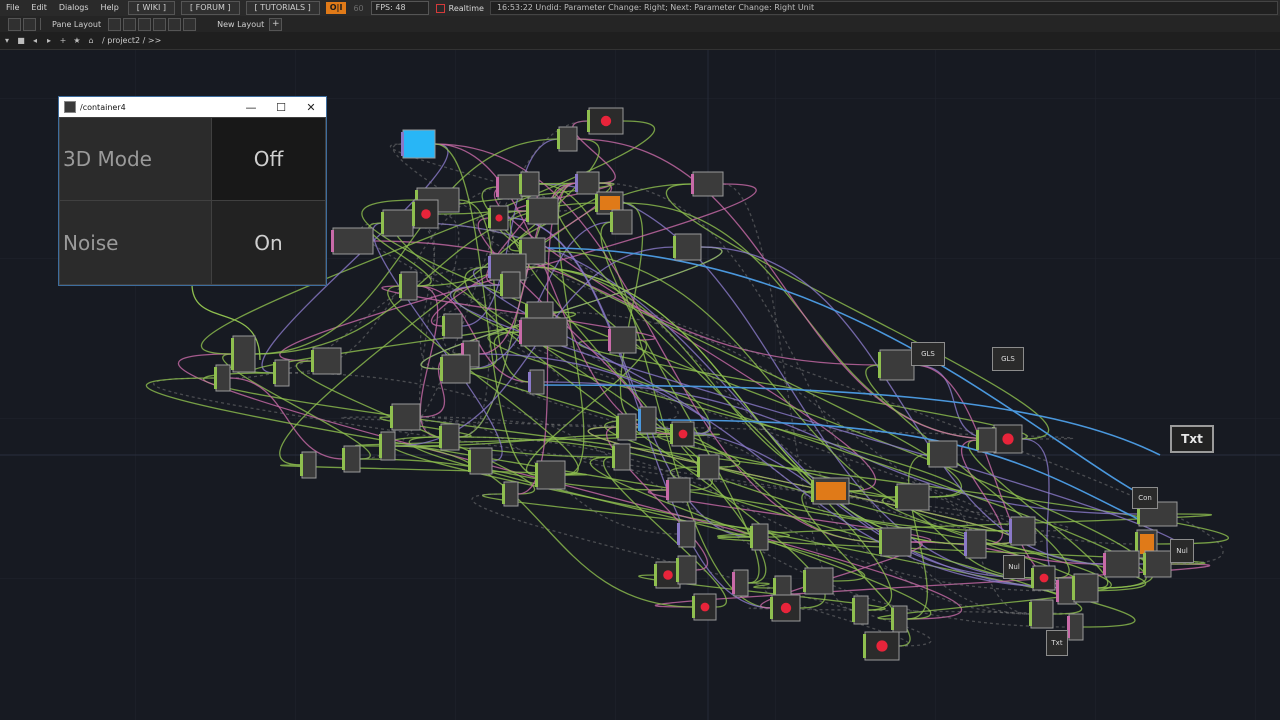  Describe the element at coordinates (74, 8) in the screenshot. I see `menu-dialogs: Dialogs` at that location.